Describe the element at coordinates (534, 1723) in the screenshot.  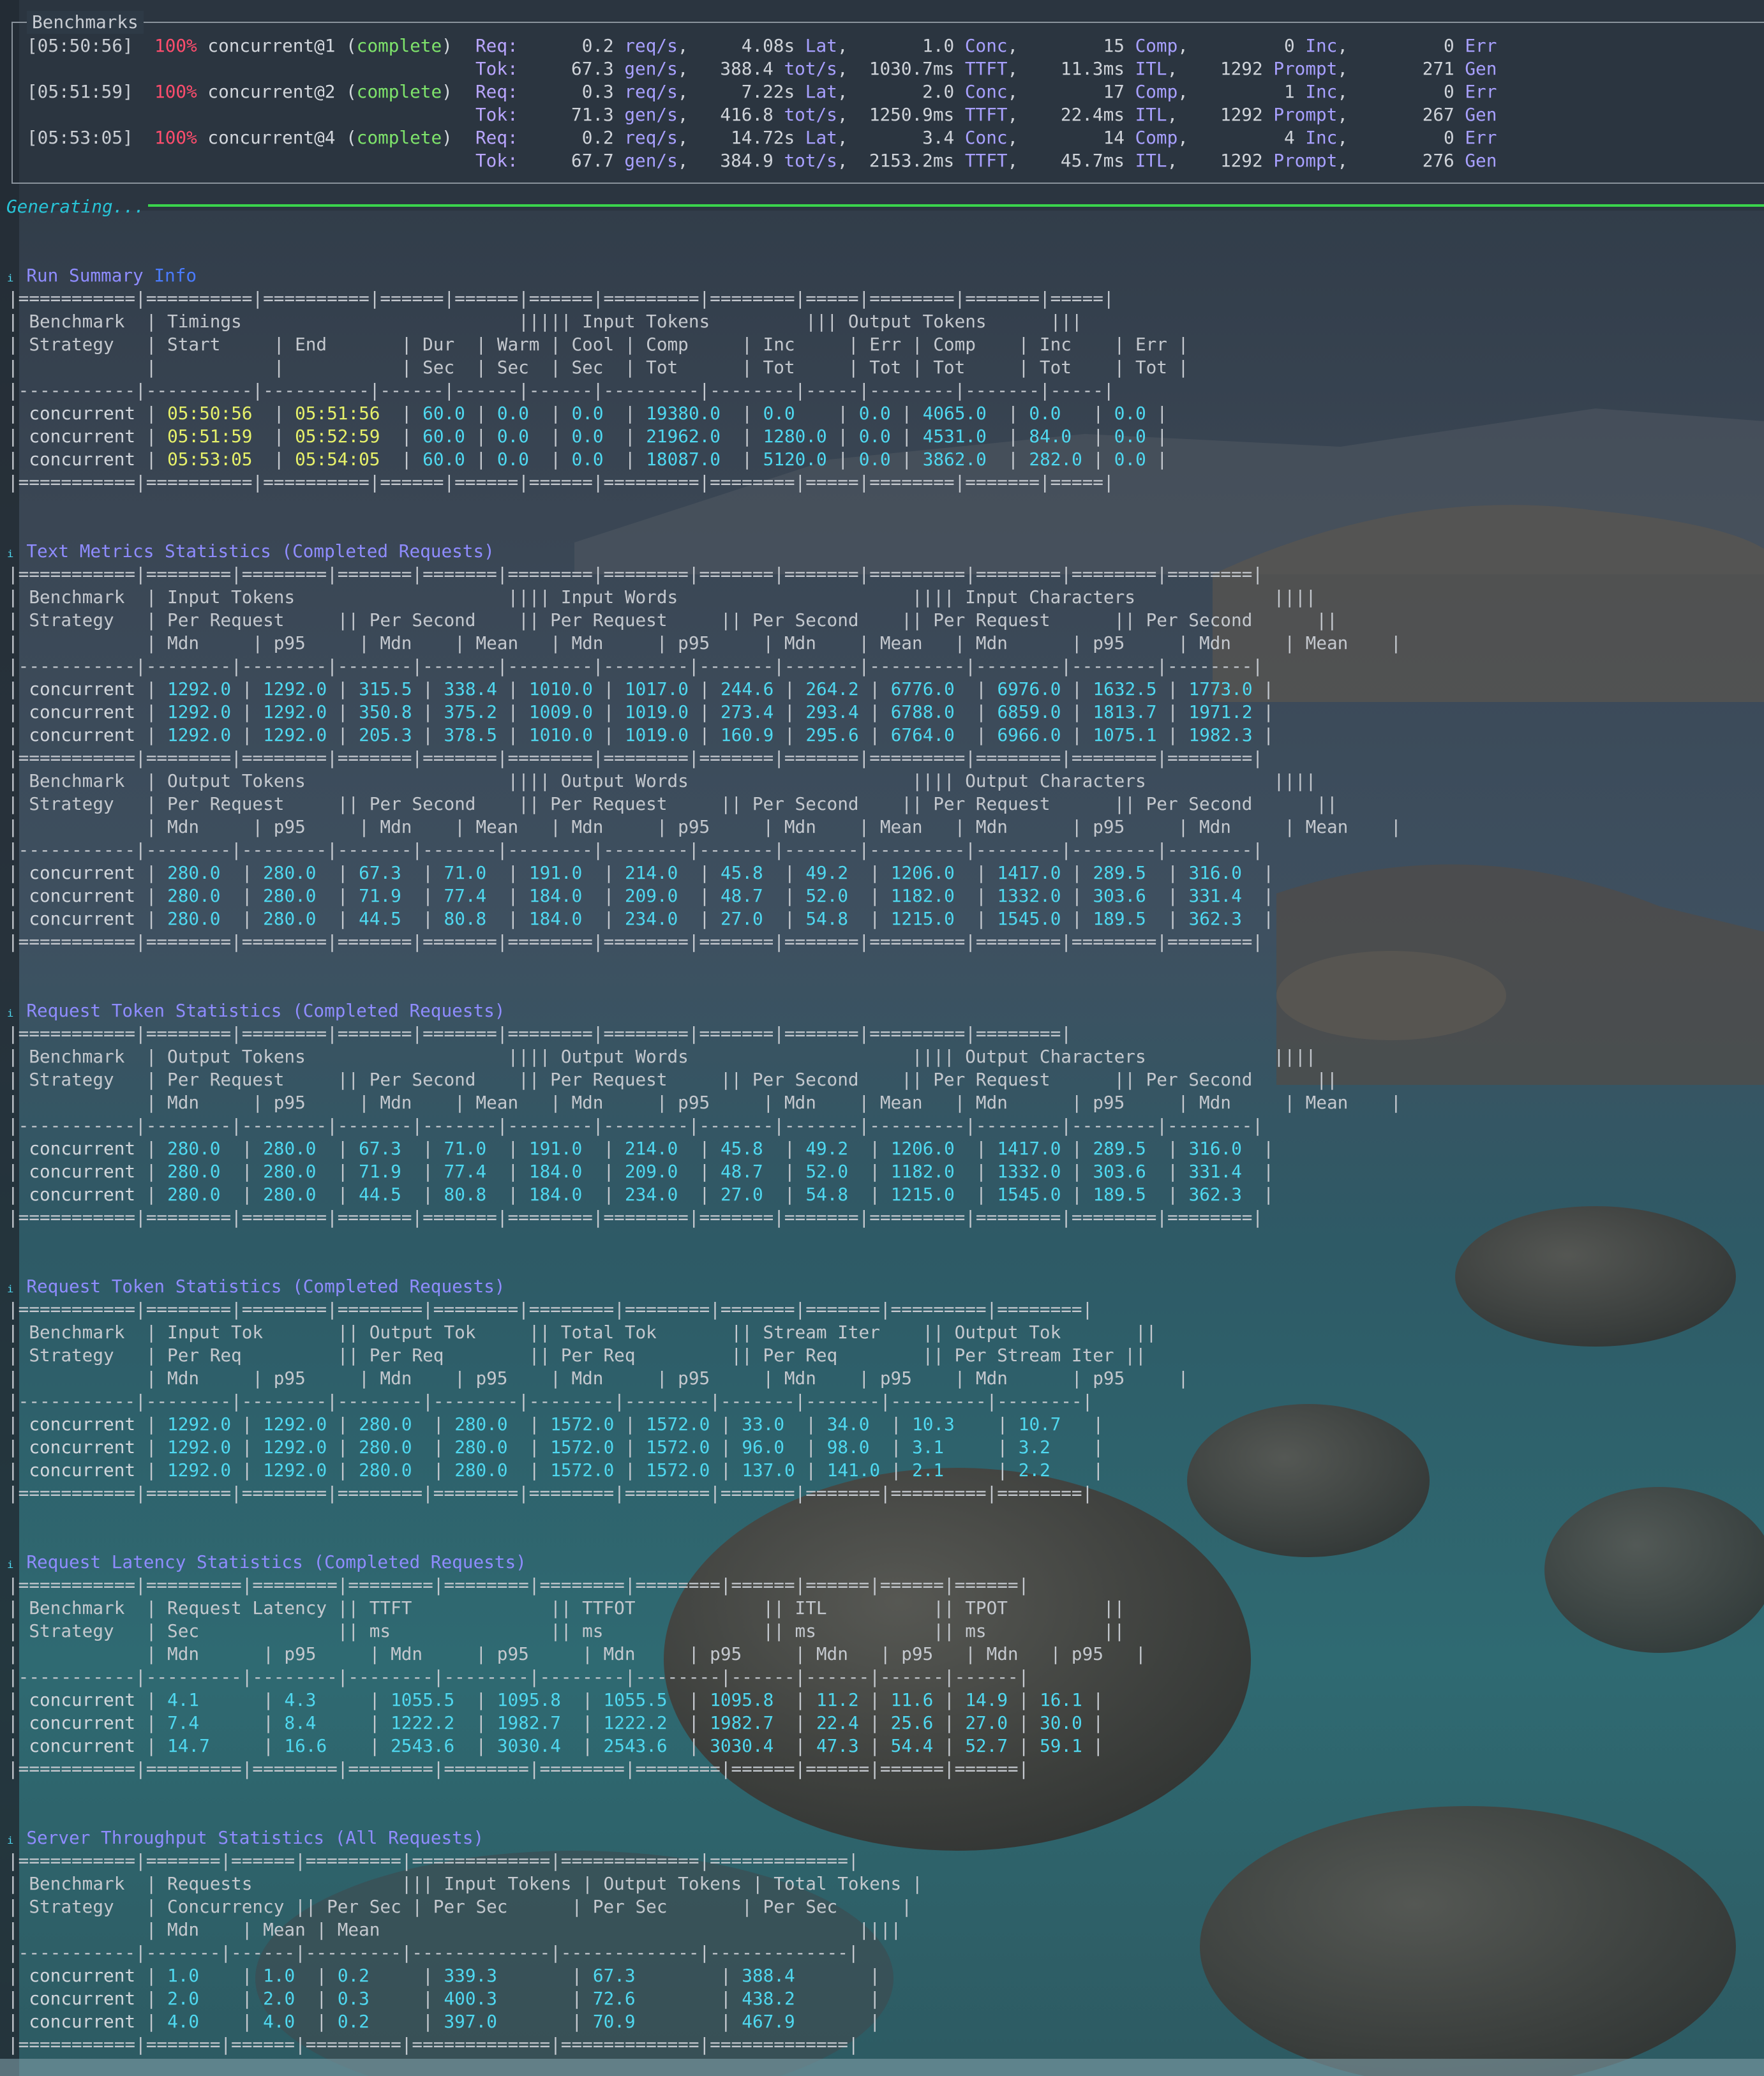
I see `data-cell: 1982.7` at that location.